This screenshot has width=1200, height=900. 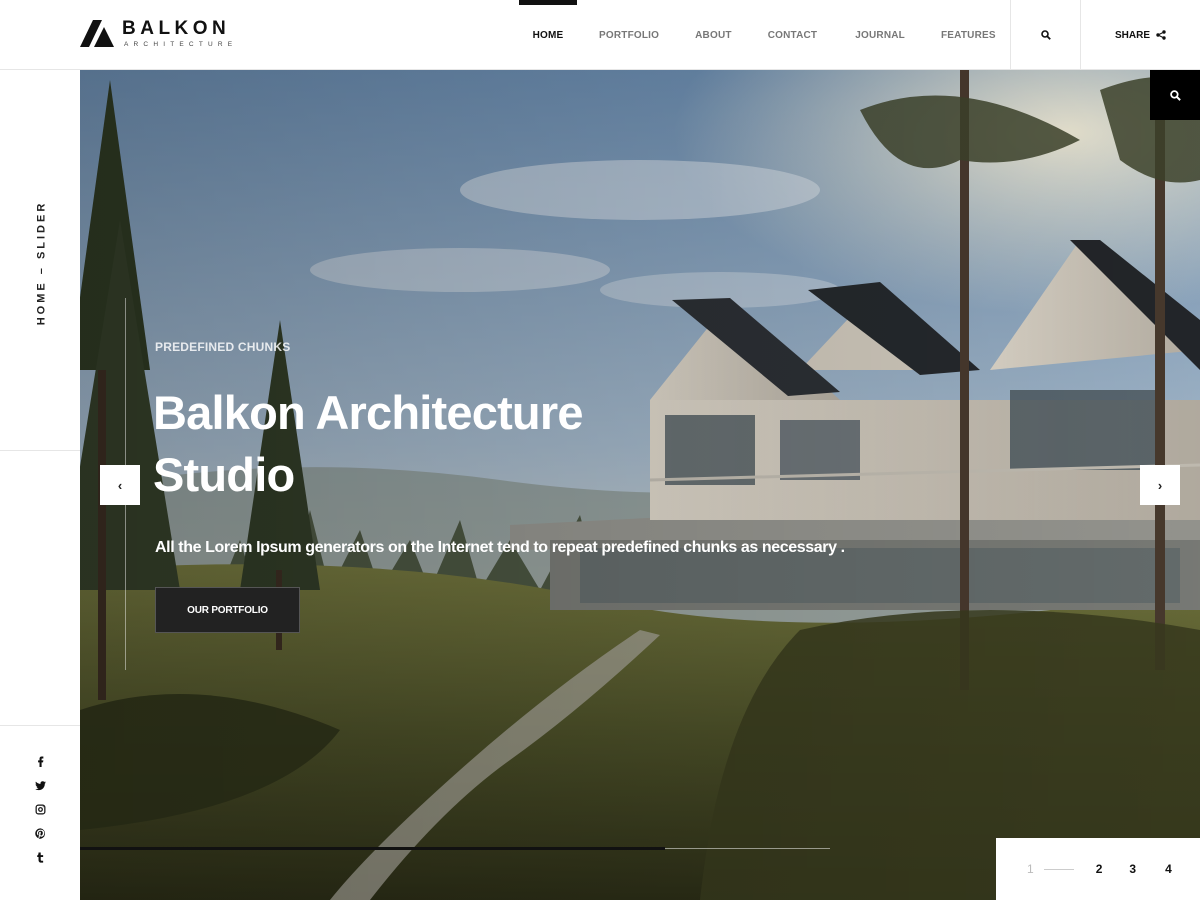 I want to click on nav-item-about: ABOUT, so click(x=713, y=35).